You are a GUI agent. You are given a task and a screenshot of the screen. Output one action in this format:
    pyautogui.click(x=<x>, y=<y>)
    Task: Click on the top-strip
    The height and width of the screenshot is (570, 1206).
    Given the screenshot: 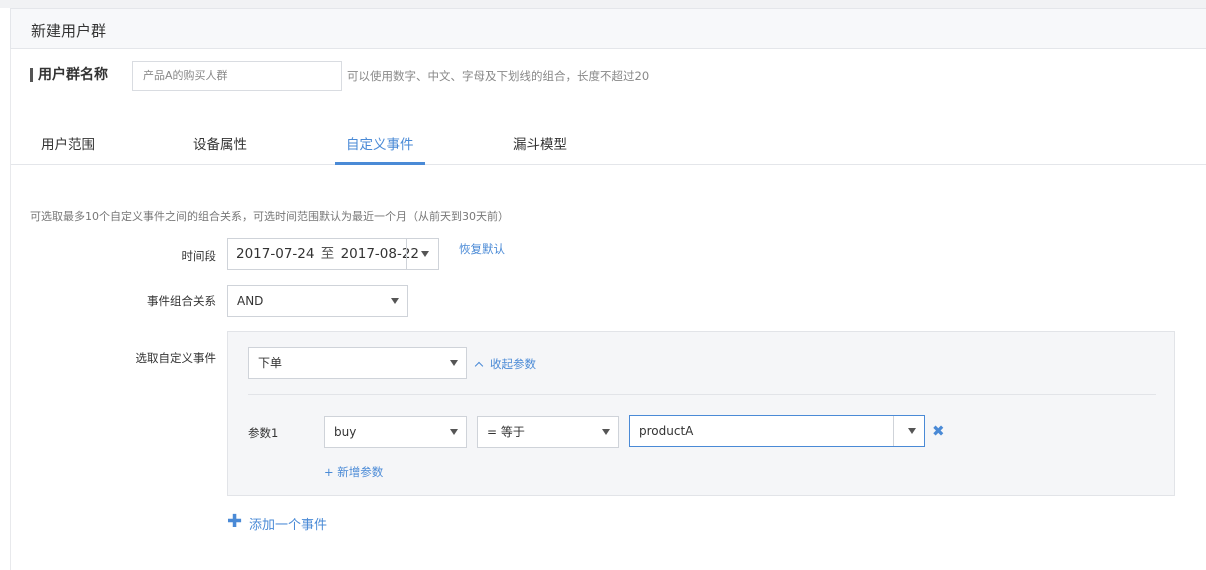 What is the action you would take?
    pyautogui.click(x=603, y=4)
    